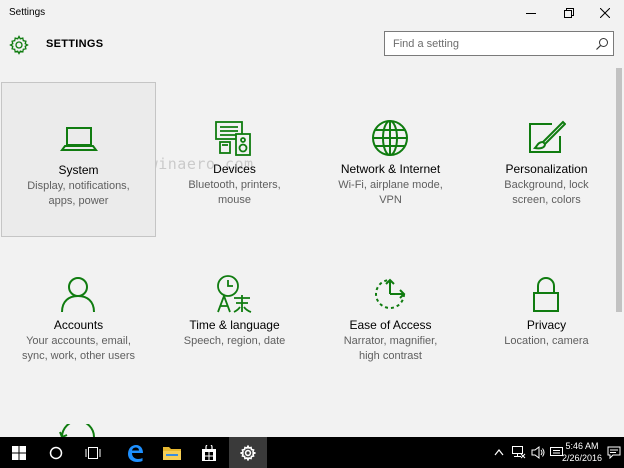 This screenshot has height=468, width=624. Describe the element at coordinates (390, 325) in the screenshot. I see `tile-name: Ease of Access` at that location.